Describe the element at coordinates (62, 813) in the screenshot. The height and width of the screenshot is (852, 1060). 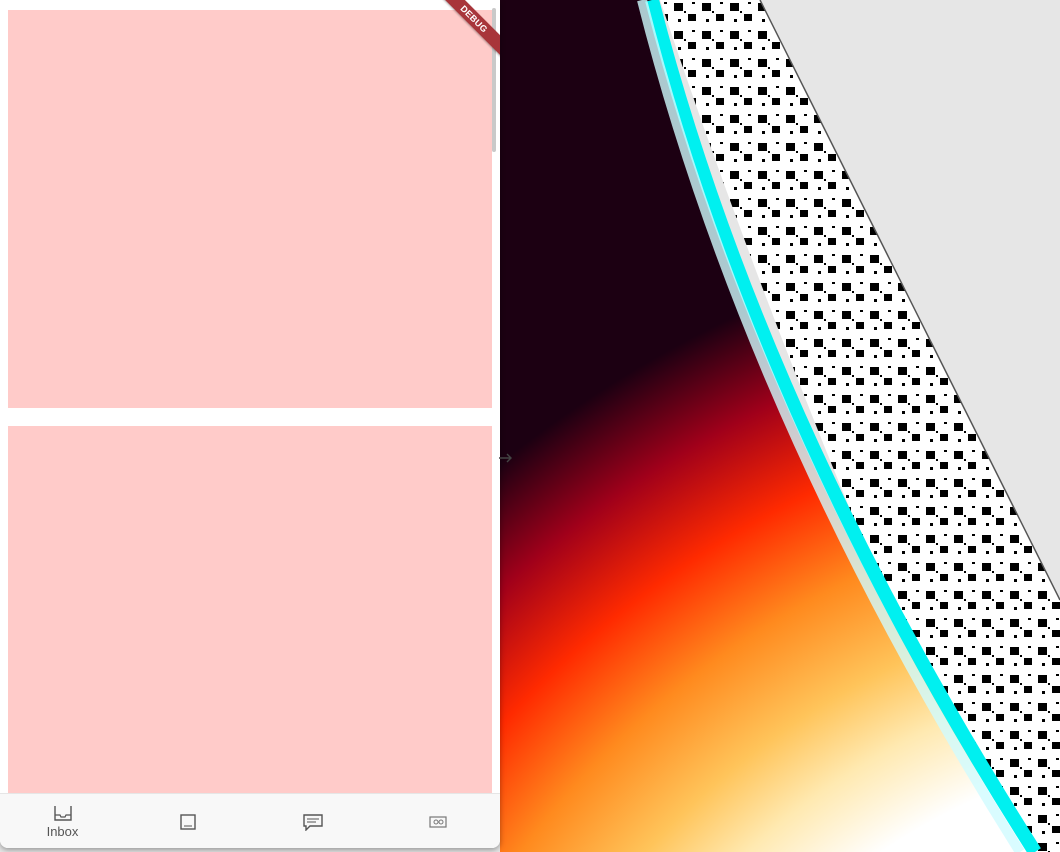
I see `inbox-icon` at that location.